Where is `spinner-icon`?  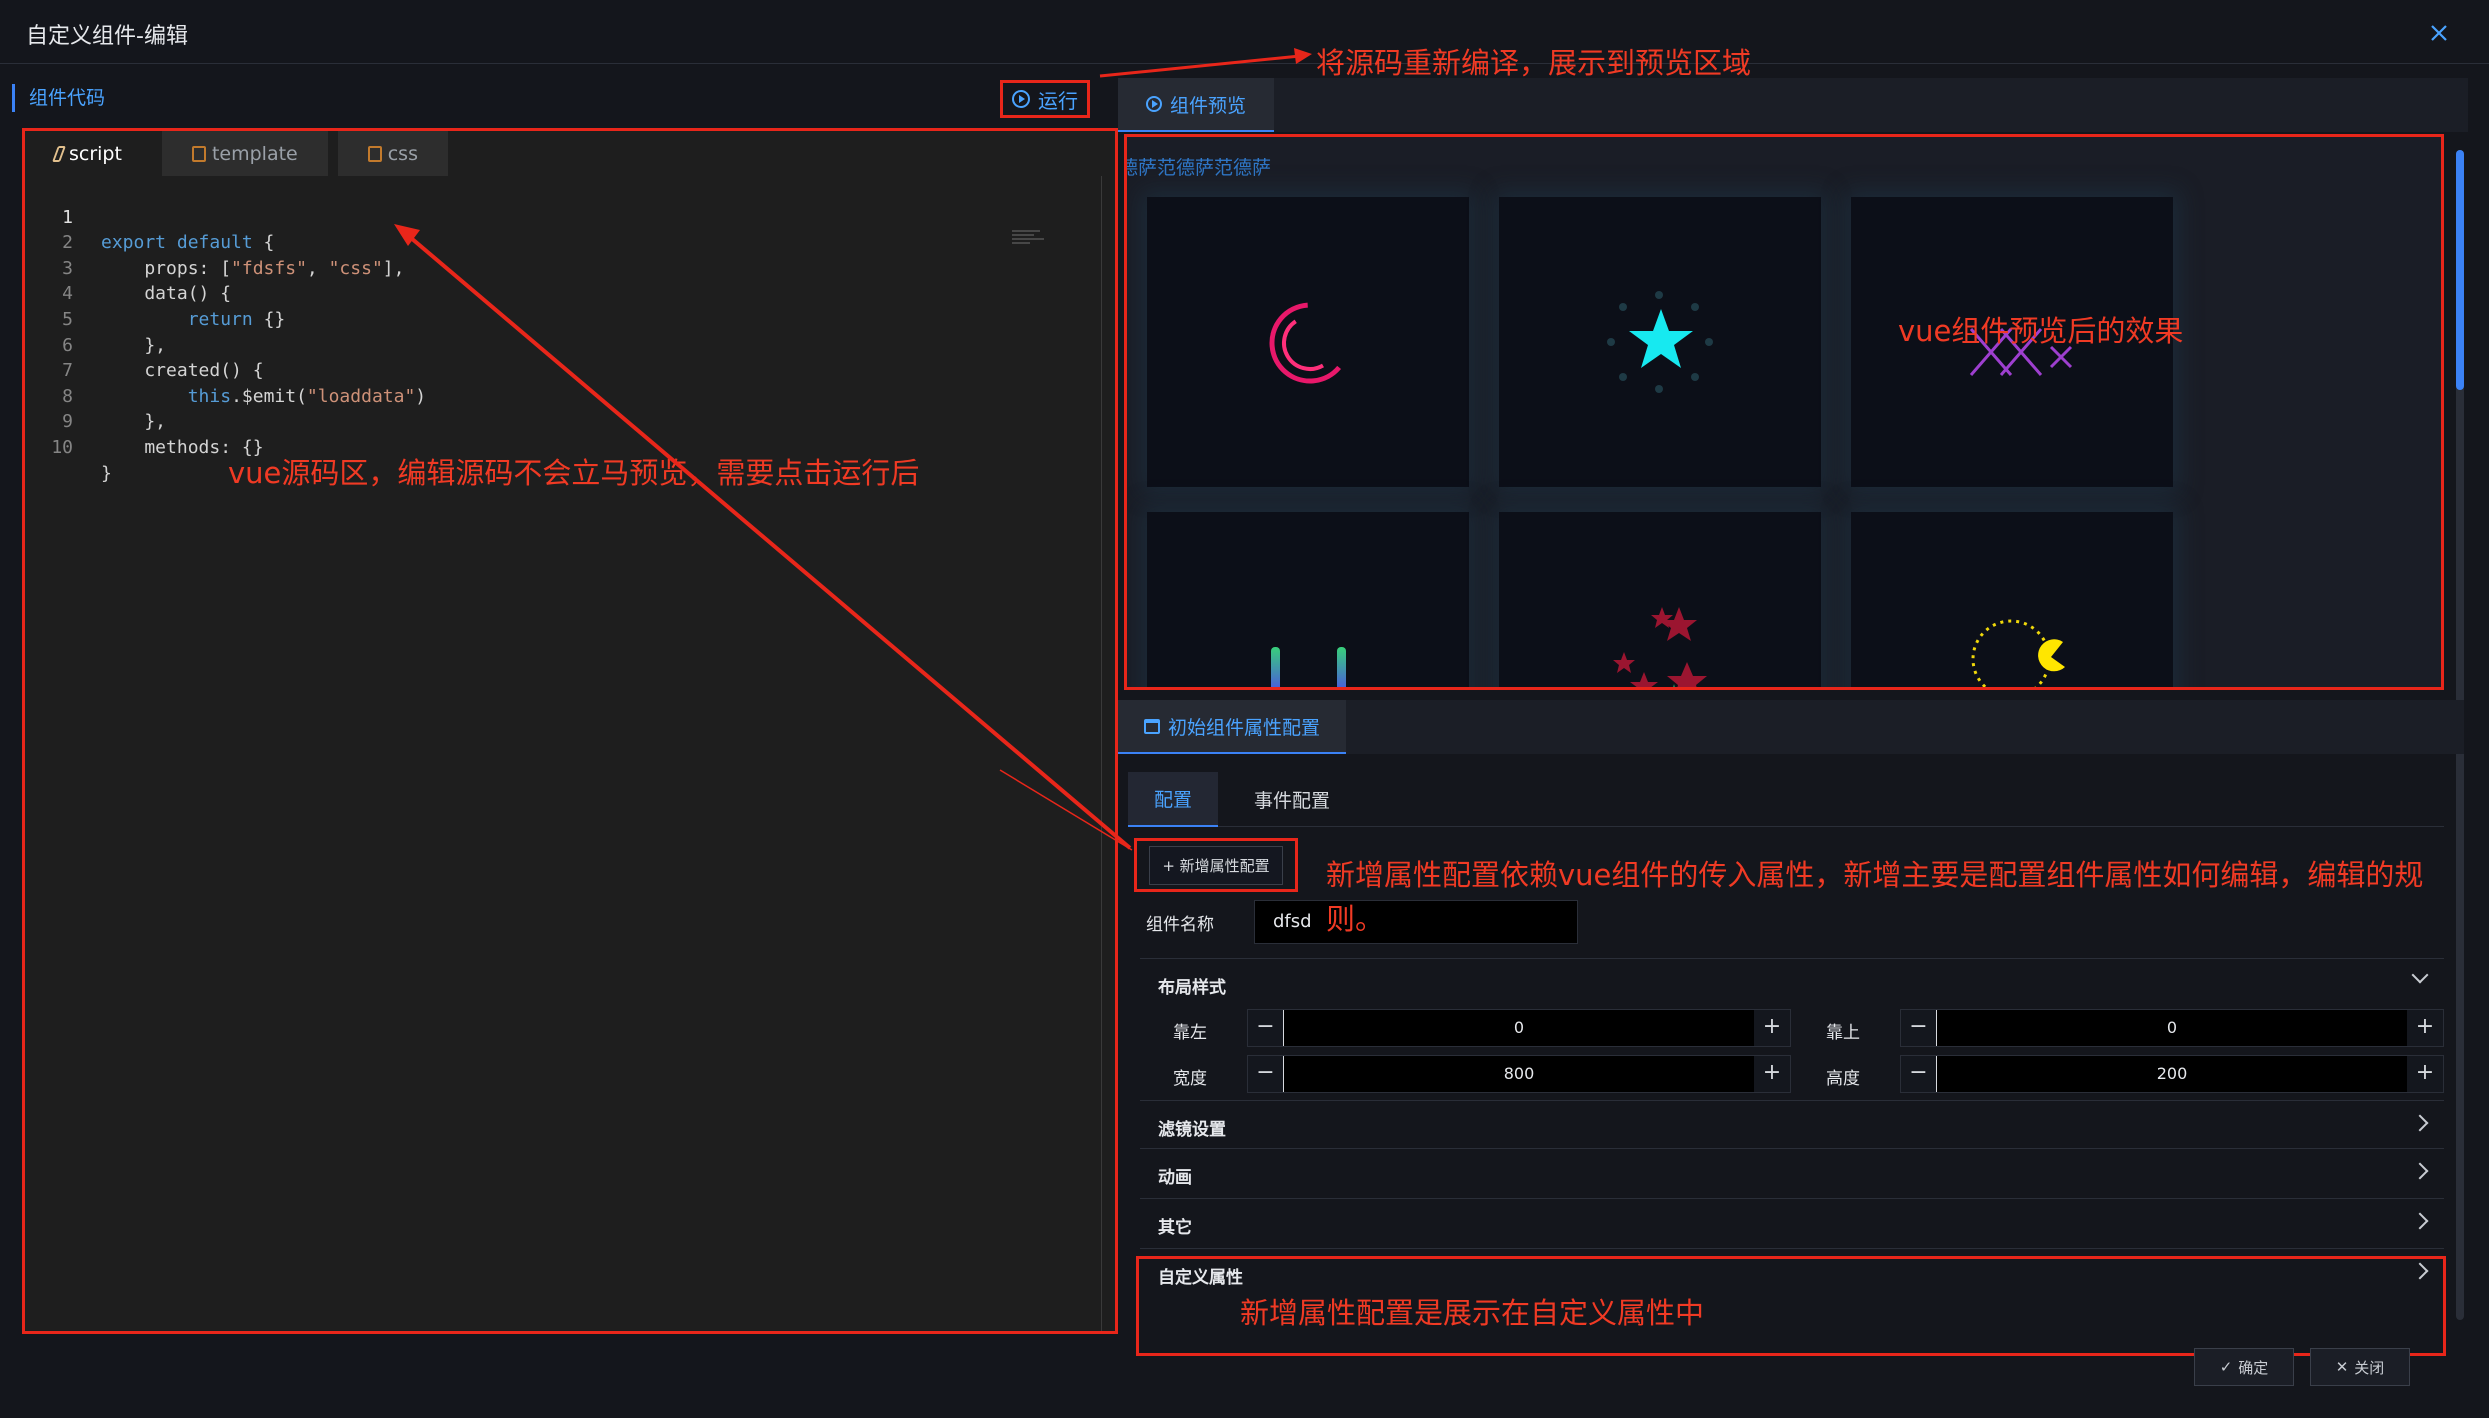 spinner-icon is located at coordinates (1310, 343).